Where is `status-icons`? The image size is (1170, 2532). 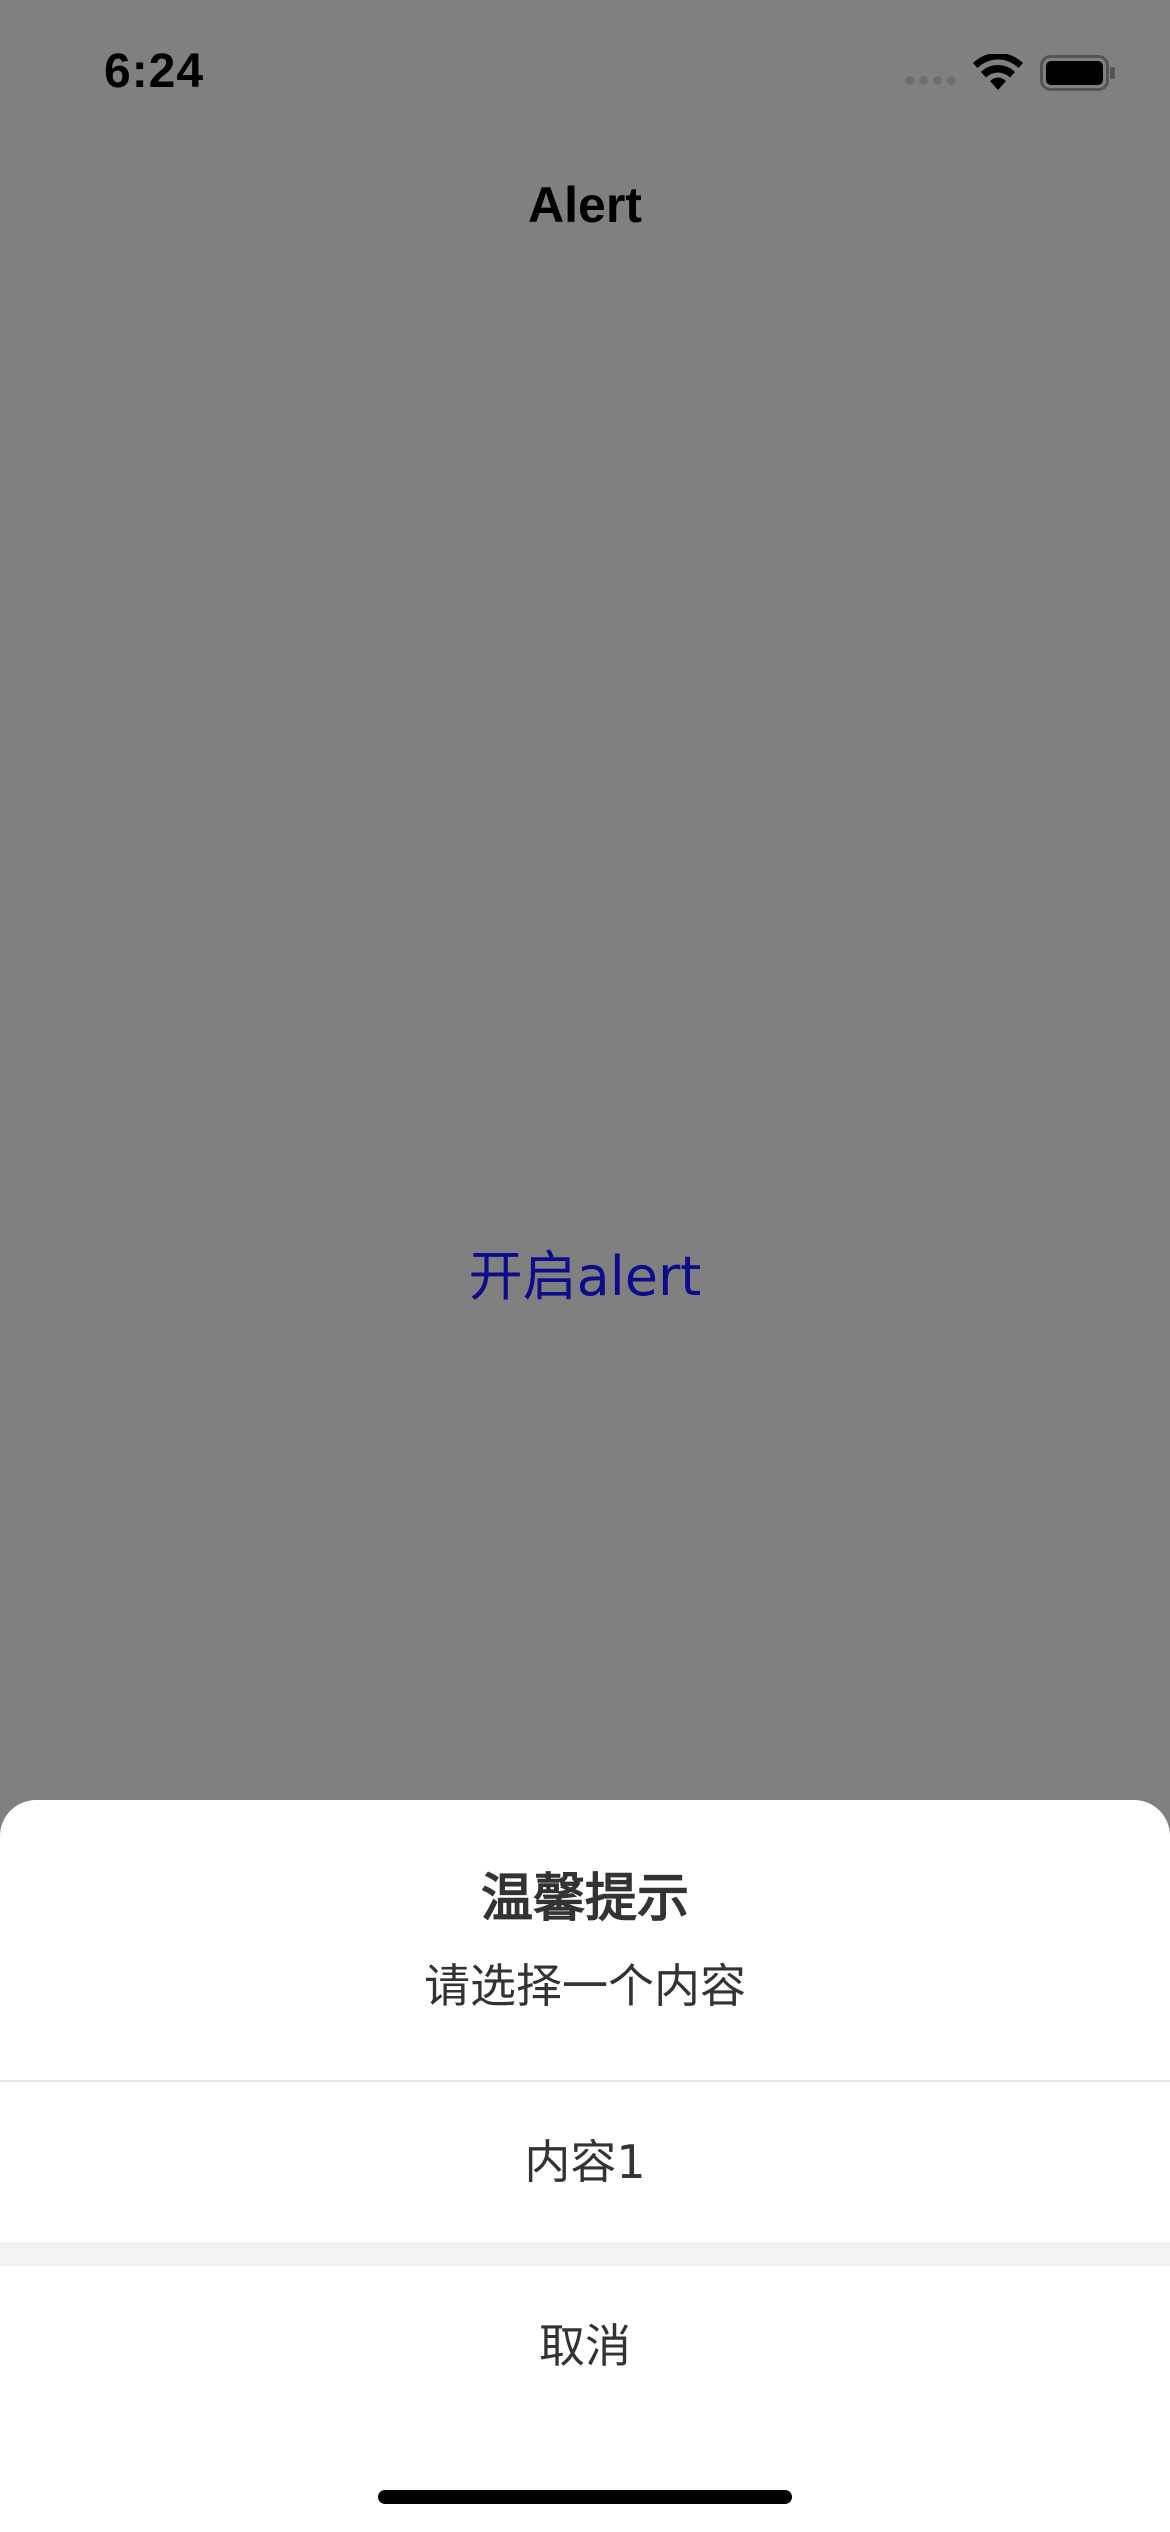 status-icons is located at coordinates (1010, 73).